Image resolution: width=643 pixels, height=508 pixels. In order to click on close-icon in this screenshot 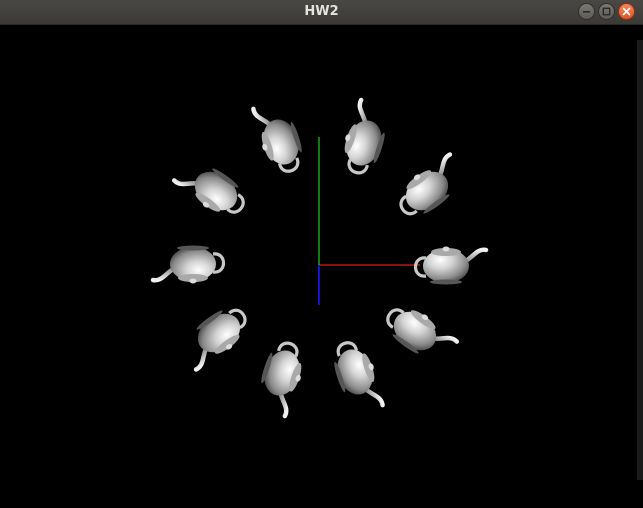, I will do `click(626, 11)`.